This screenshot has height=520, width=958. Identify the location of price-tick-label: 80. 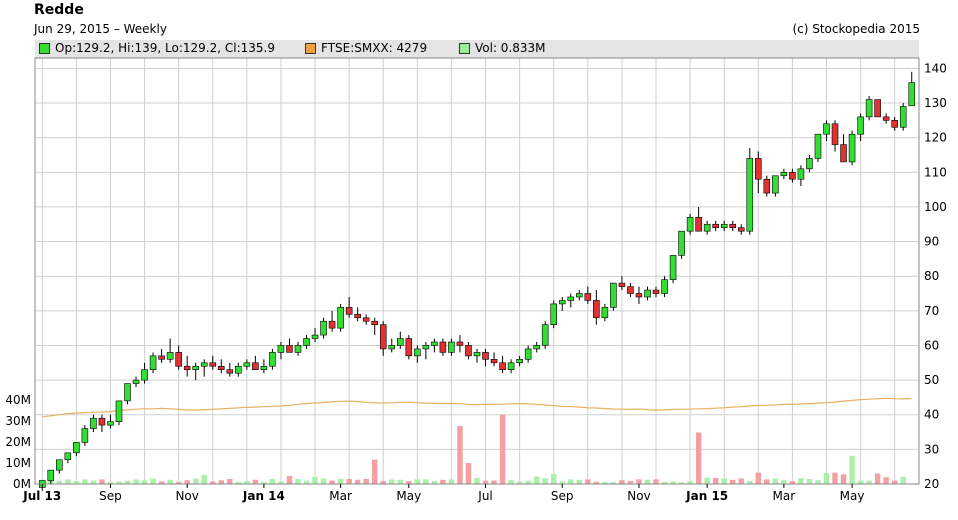
(931, 276).